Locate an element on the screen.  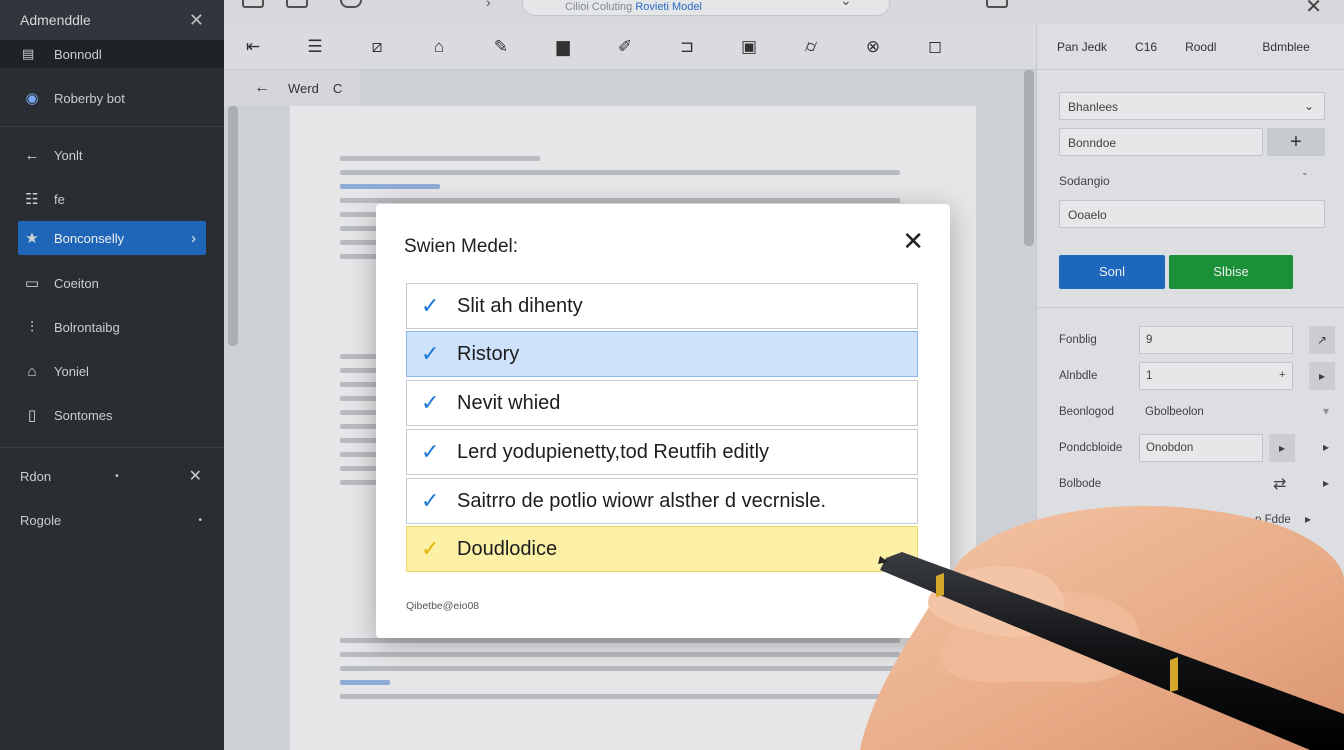
option-label: Doudlodice is located at coordinates (507, 548).